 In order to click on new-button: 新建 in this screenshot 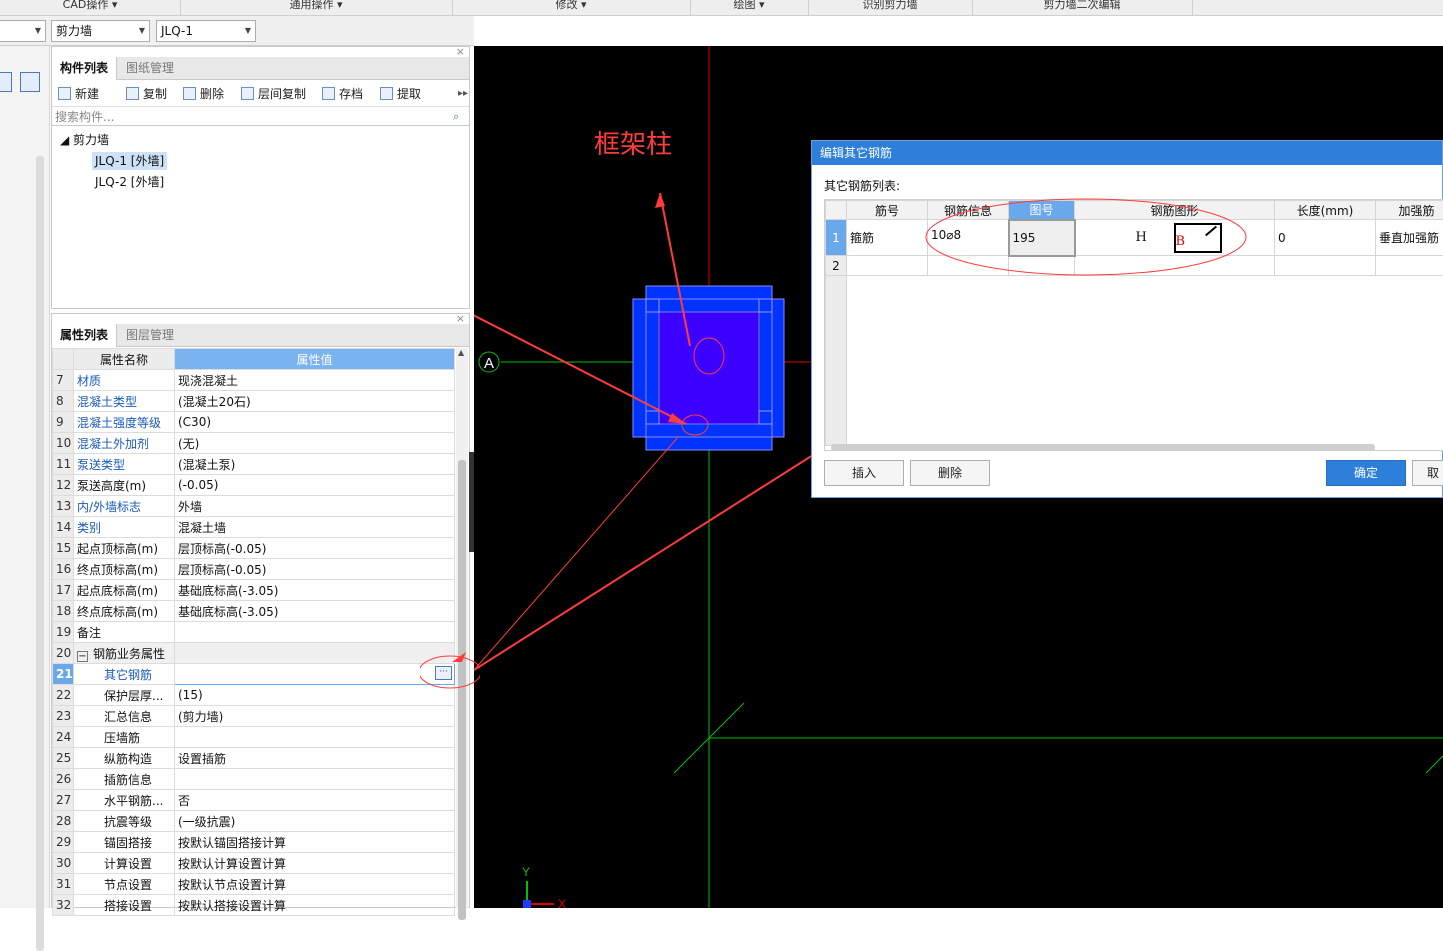, I will do `click(78, 94)`.